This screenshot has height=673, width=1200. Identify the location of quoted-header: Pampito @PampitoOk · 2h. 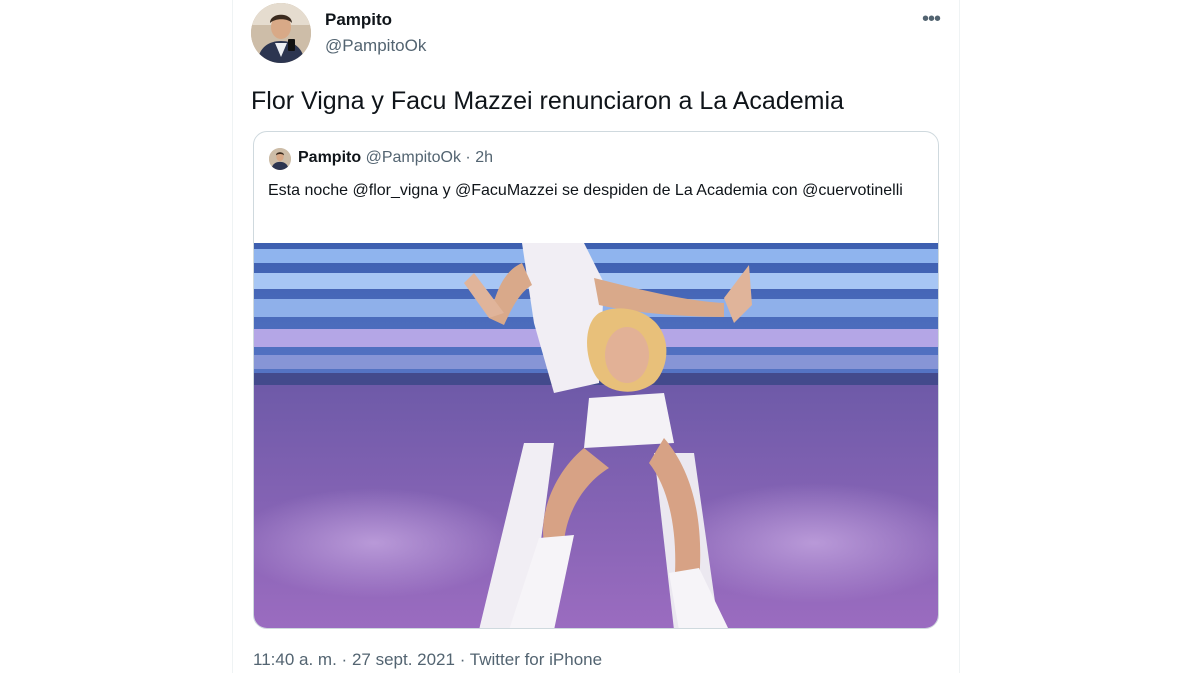
(395, 158).